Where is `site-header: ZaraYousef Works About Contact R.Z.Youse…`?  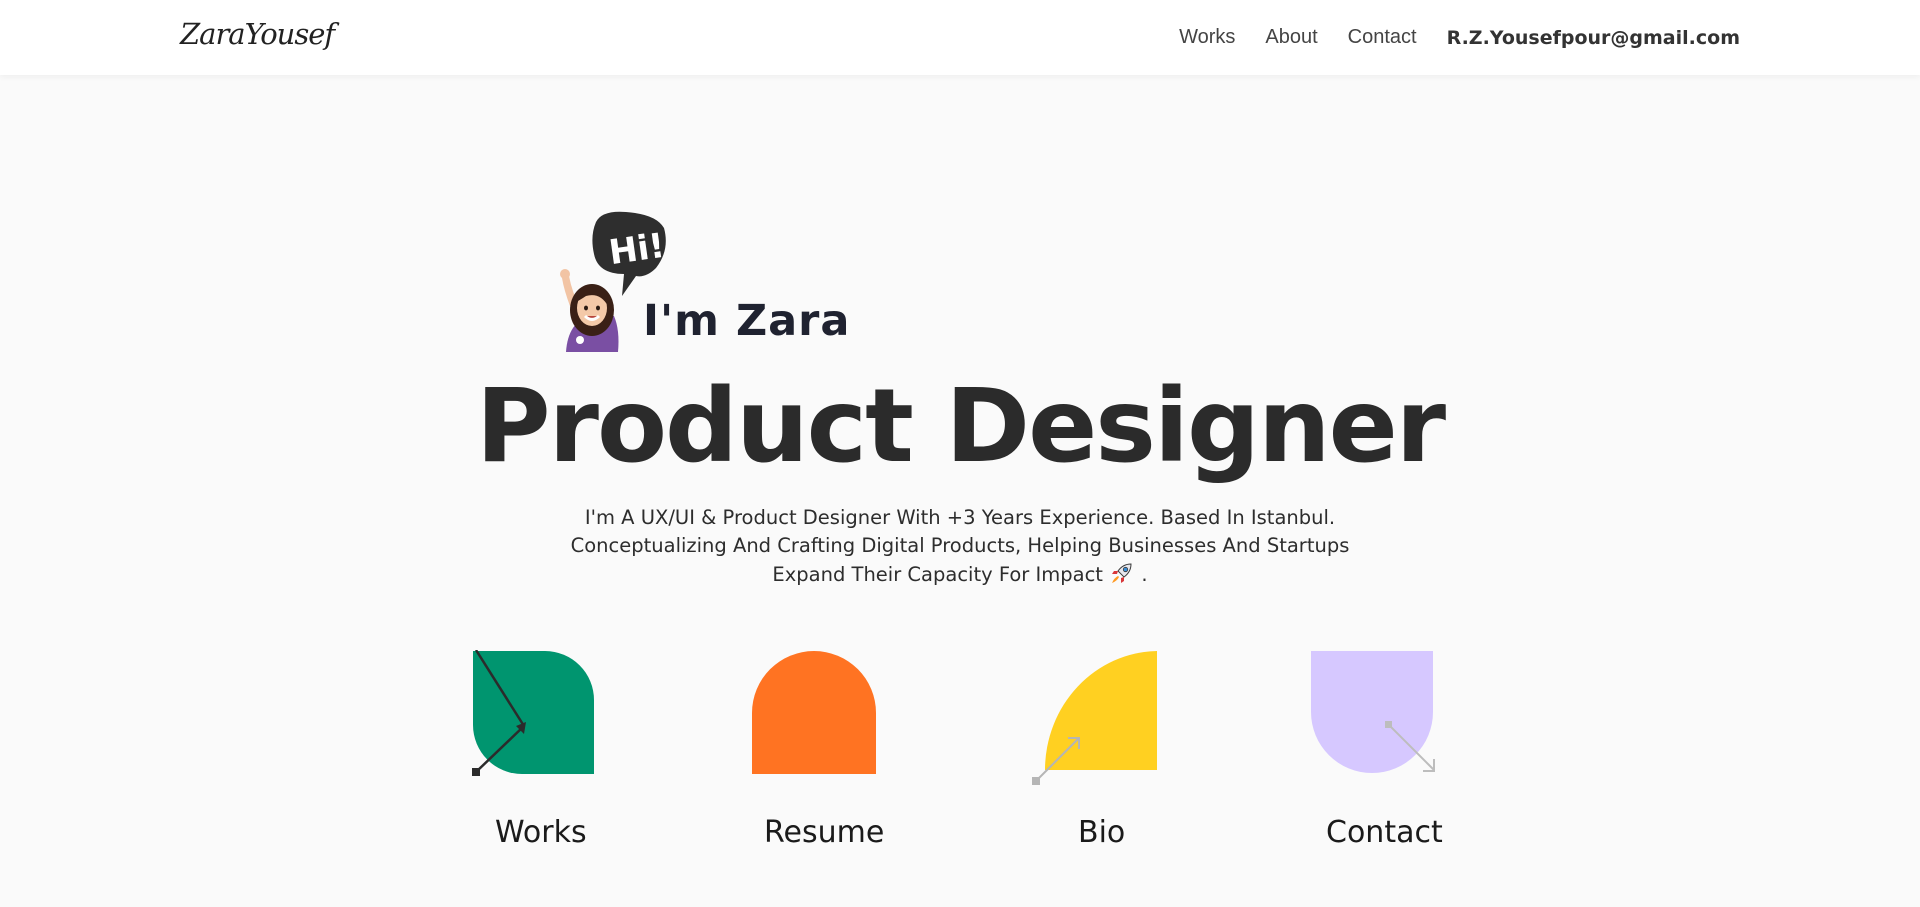 site-header: ZaraYousef Works About Contact R.Z.Youse… is located at coordinates (960, 37).